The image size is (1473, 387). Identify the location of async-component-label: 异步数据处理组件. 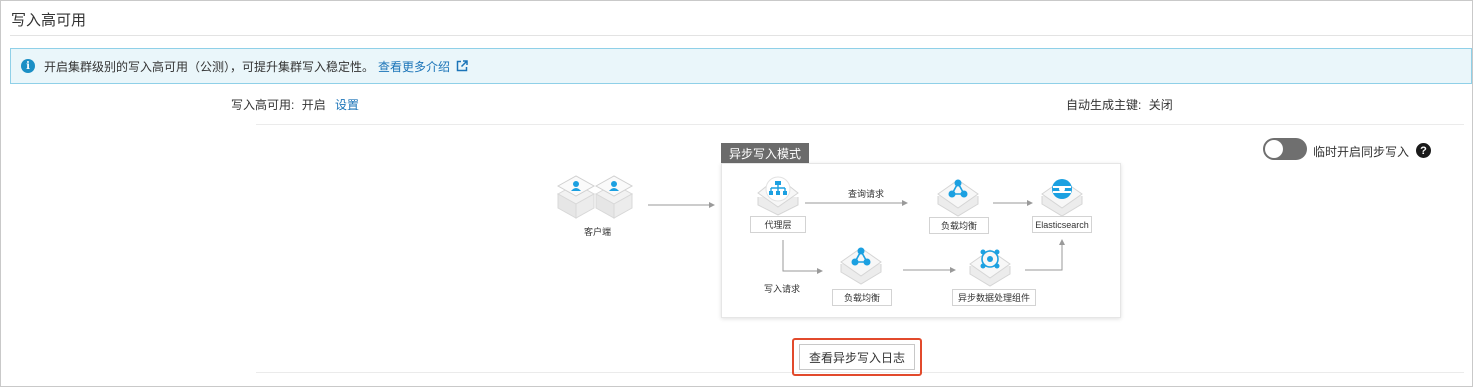
(994, 297).